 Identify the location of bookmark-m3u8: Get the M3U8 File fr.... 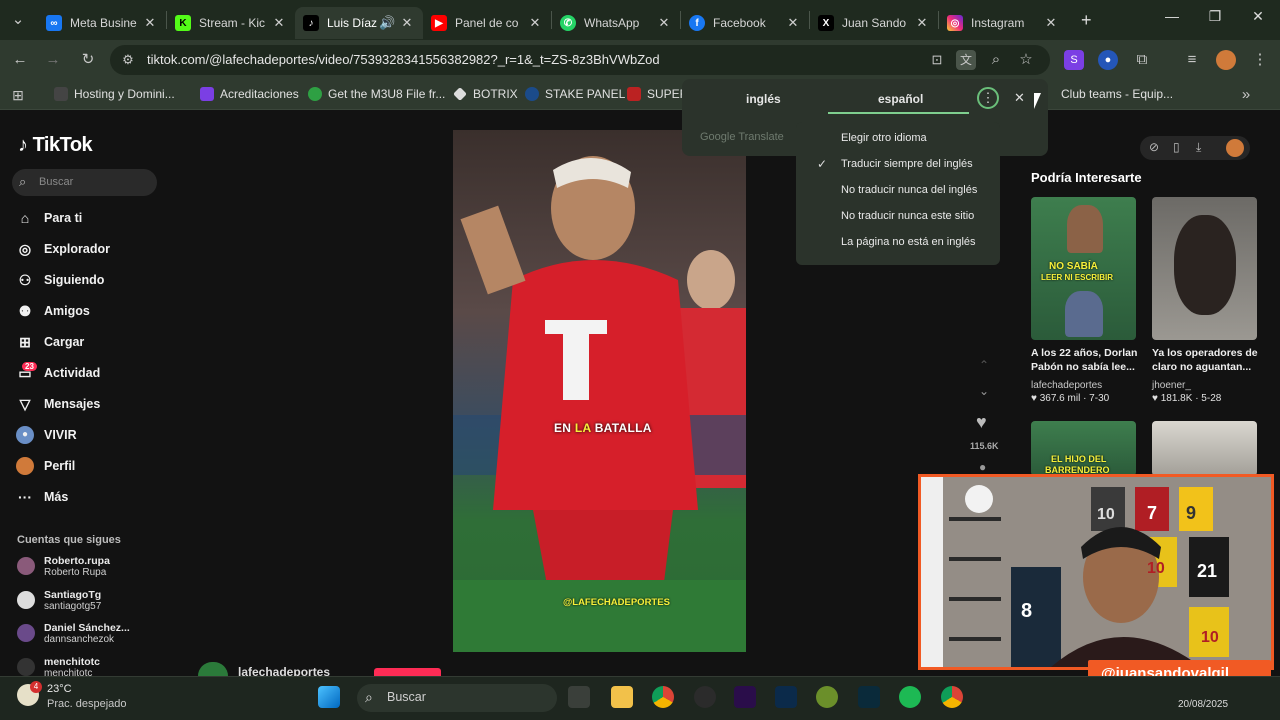
(376, 94).